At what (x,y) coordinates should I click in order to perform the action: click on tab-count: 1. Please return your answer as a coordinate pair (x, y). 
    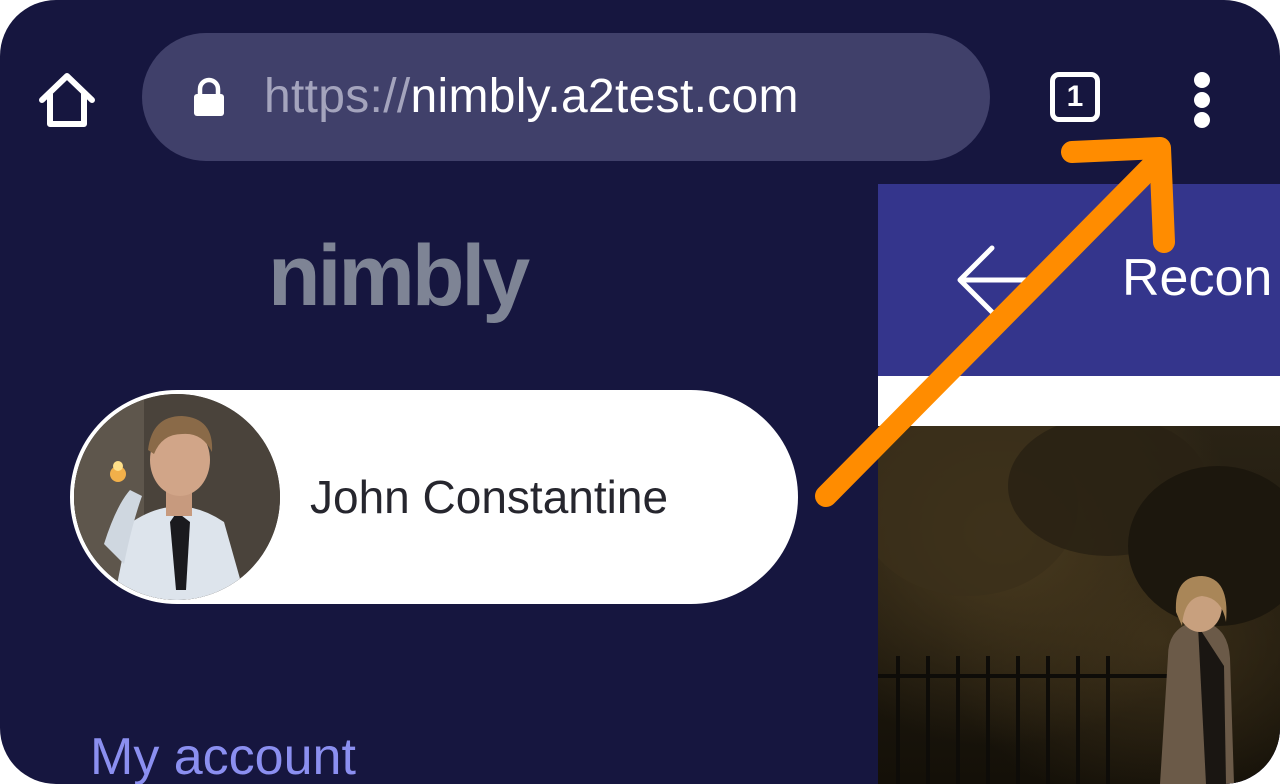
    Looking at the image, I should click on (1075, 96).